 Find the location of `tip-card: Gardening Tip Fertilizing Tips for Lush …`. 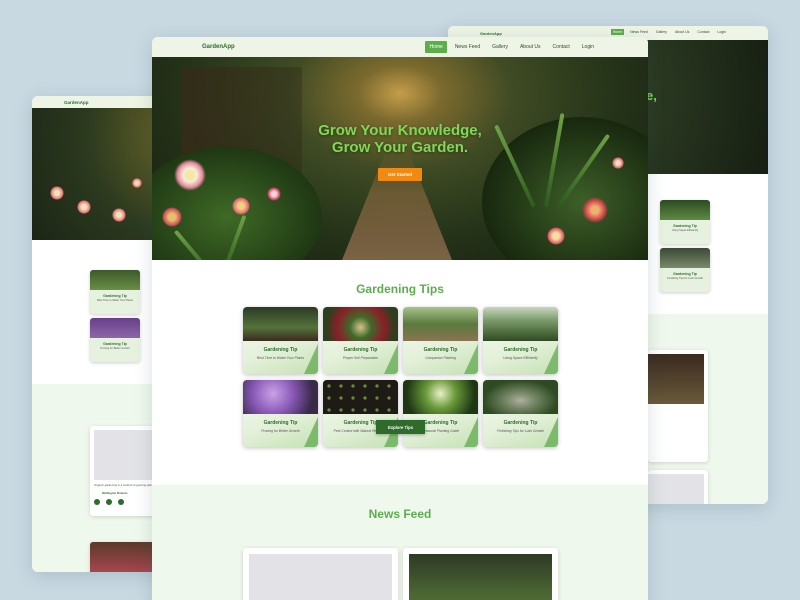

tip-card: Gardening Tip Fertilizing Tips for Lush … is located at coordinates (520, 413).